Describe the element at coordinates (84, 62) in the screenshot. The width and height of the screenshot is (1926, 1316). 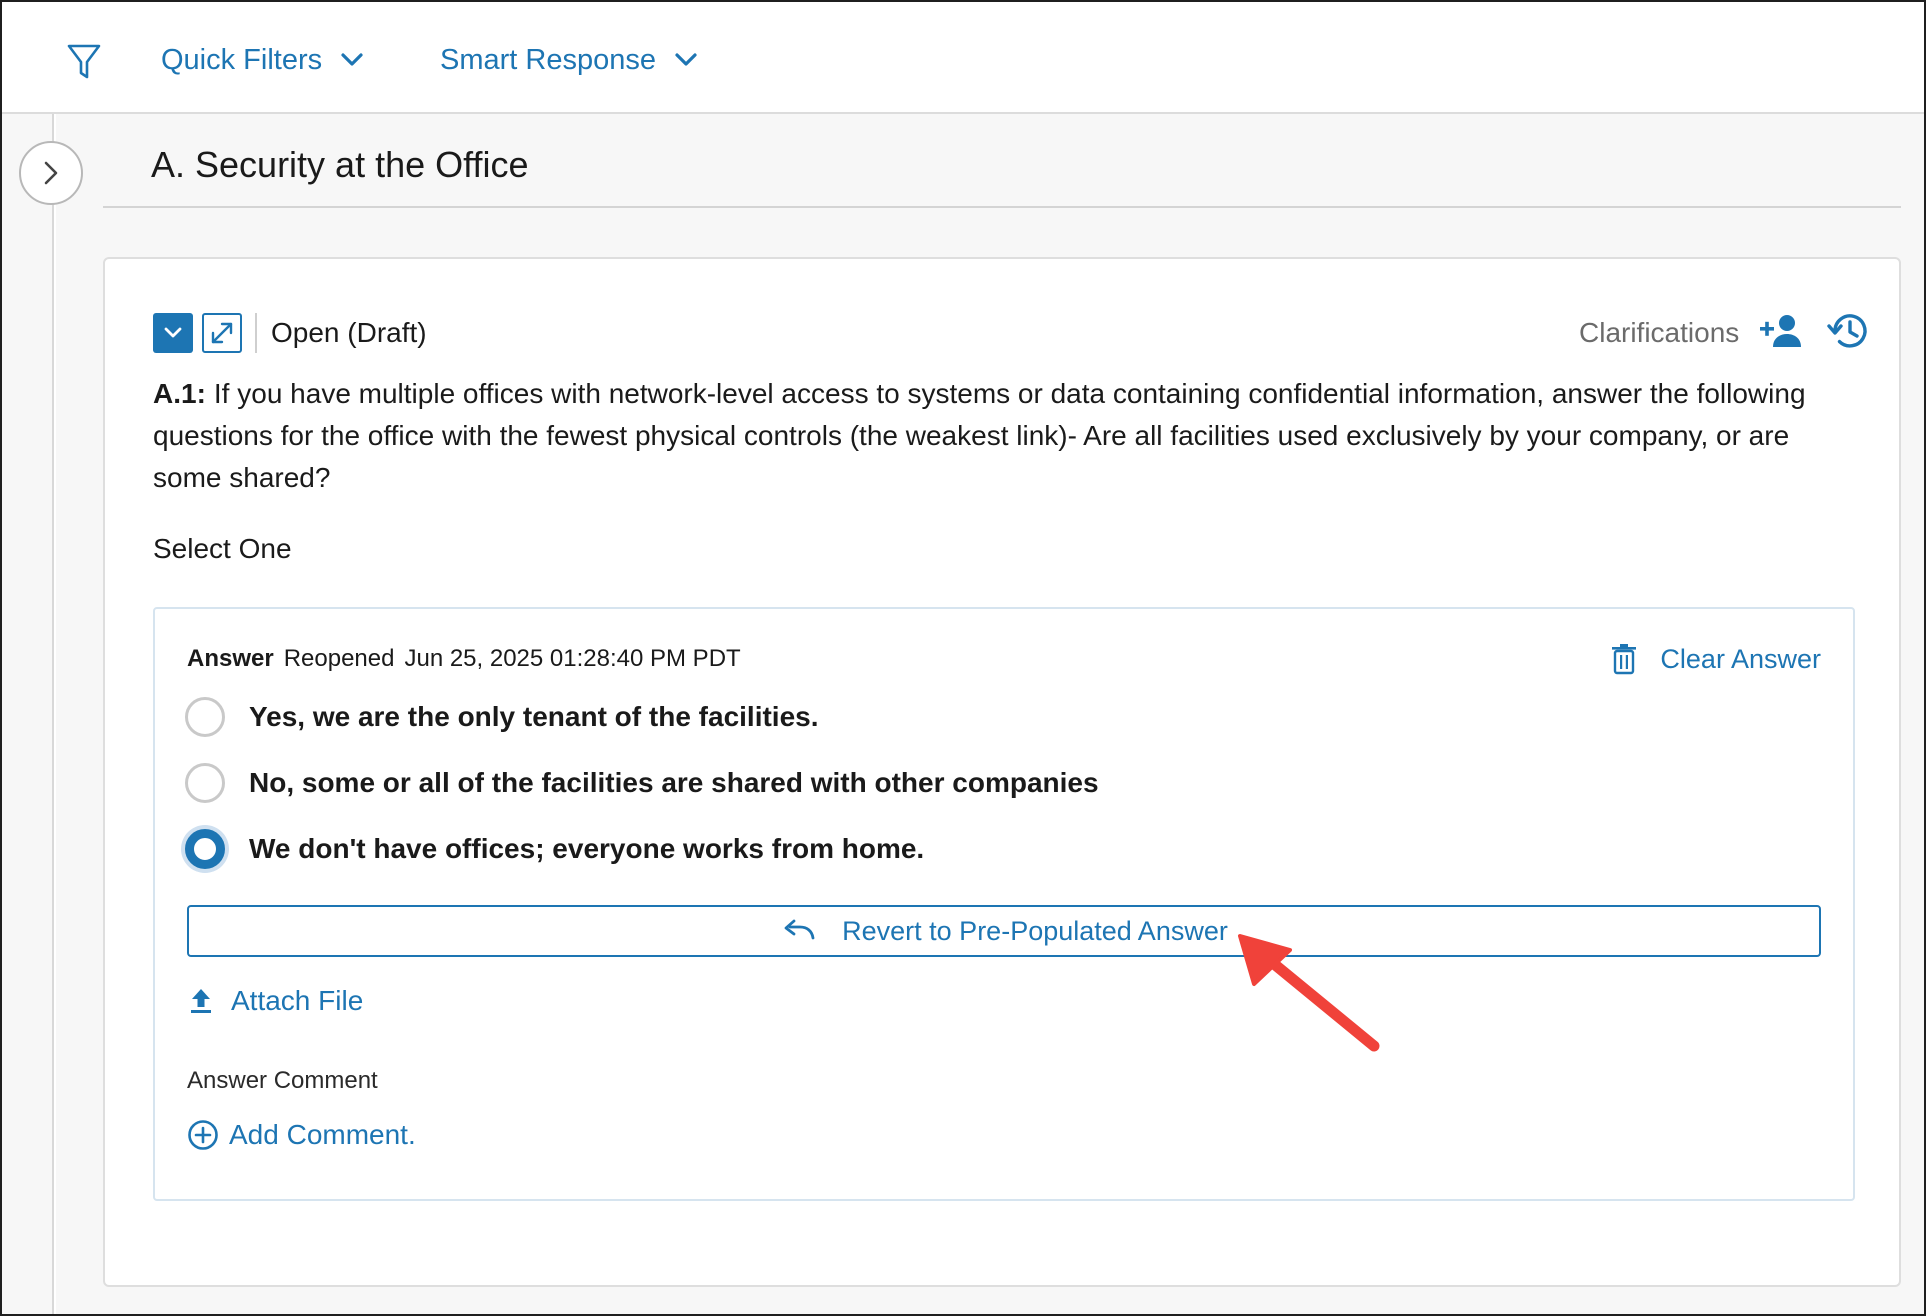
I see `funnel-icon` at that location.